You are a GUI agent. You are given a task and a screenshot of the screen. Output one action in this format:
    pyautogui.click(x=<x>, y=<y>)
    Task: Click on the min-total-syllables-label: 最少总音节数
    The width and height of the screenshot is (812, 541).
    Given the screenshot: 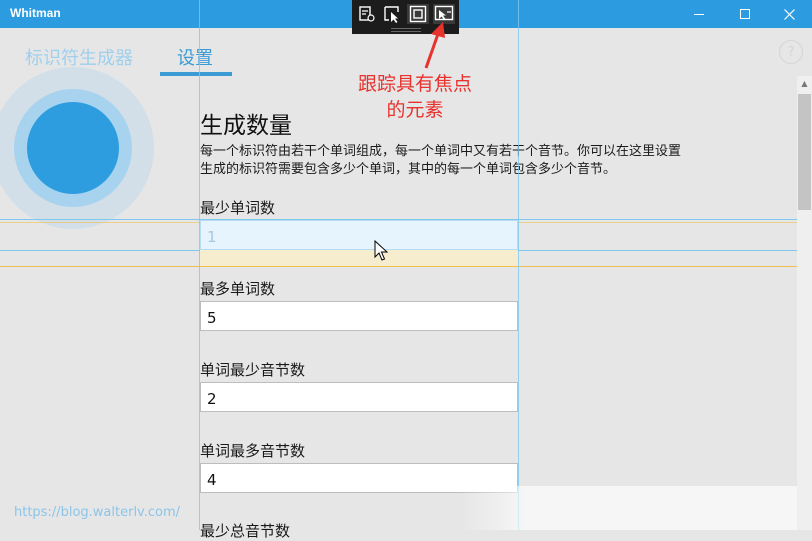 What is the action you would take?
    pyautogui.click(x=245, y=531)
    